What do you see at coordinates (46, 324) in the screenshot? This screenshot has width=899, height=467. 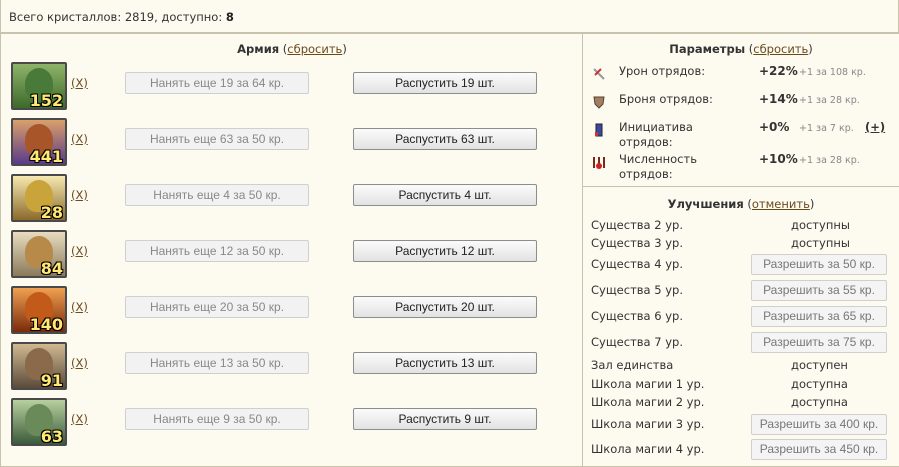 I see `unit-count: 140` at bounding box center [46, 324].